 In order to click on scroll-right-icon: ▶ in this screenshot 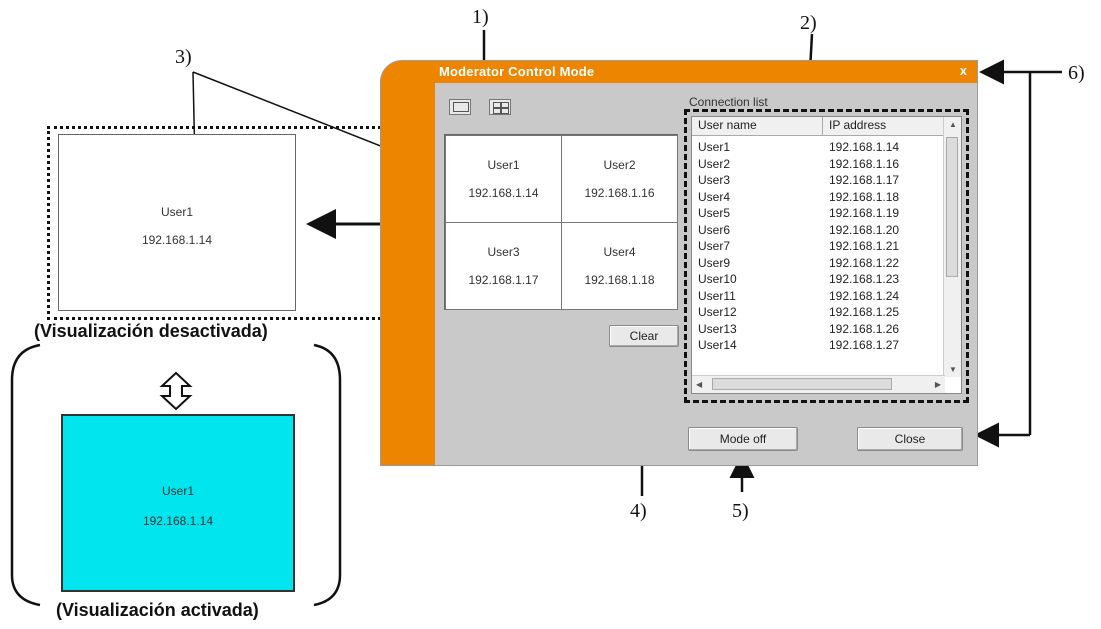, I will do `click(938, 384)`.